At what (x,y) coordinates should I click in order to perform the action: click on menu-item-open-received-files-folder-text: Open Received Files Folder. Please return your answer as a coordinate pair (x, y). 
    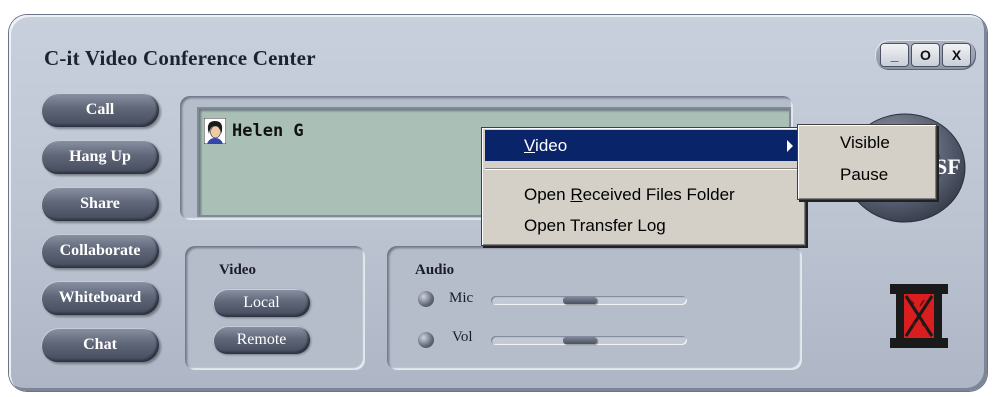
    Looking at the image, I should click on (629, 194).